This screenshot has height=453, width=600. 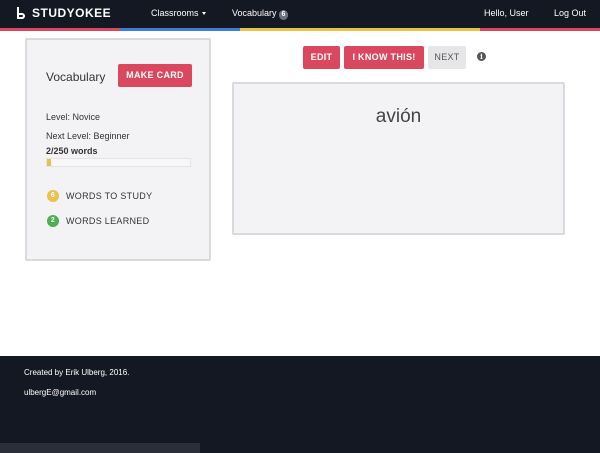 What do you see at coordinates (109, 196) in the screenshot?
I see `words-to-study-label: WORDS TO STUDY` at bounding box center [109, 196].